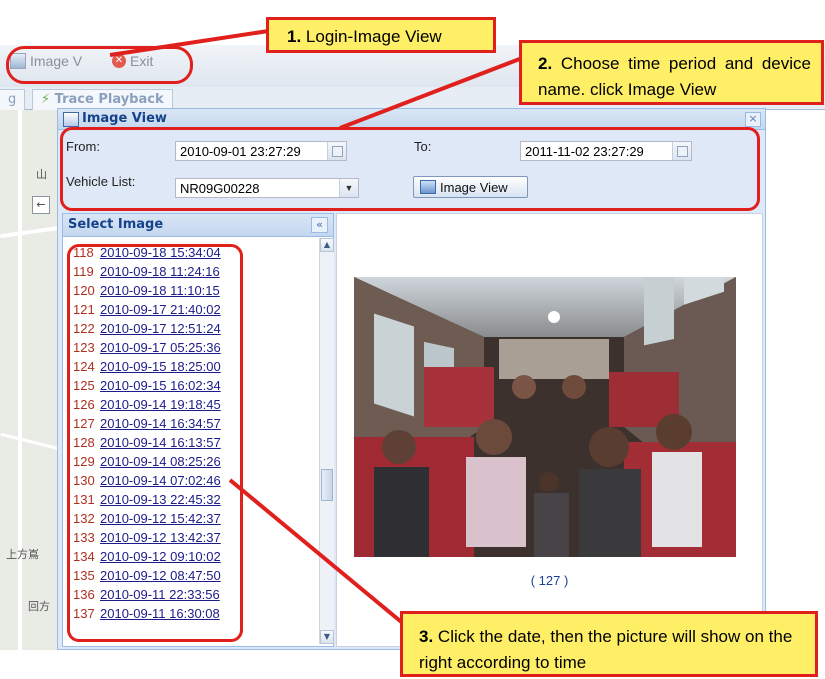 This screenshot has height=679, width=825. Describe the element at coordinates (753, 119) in the screenshot. I see `close-button: ×` at that location.